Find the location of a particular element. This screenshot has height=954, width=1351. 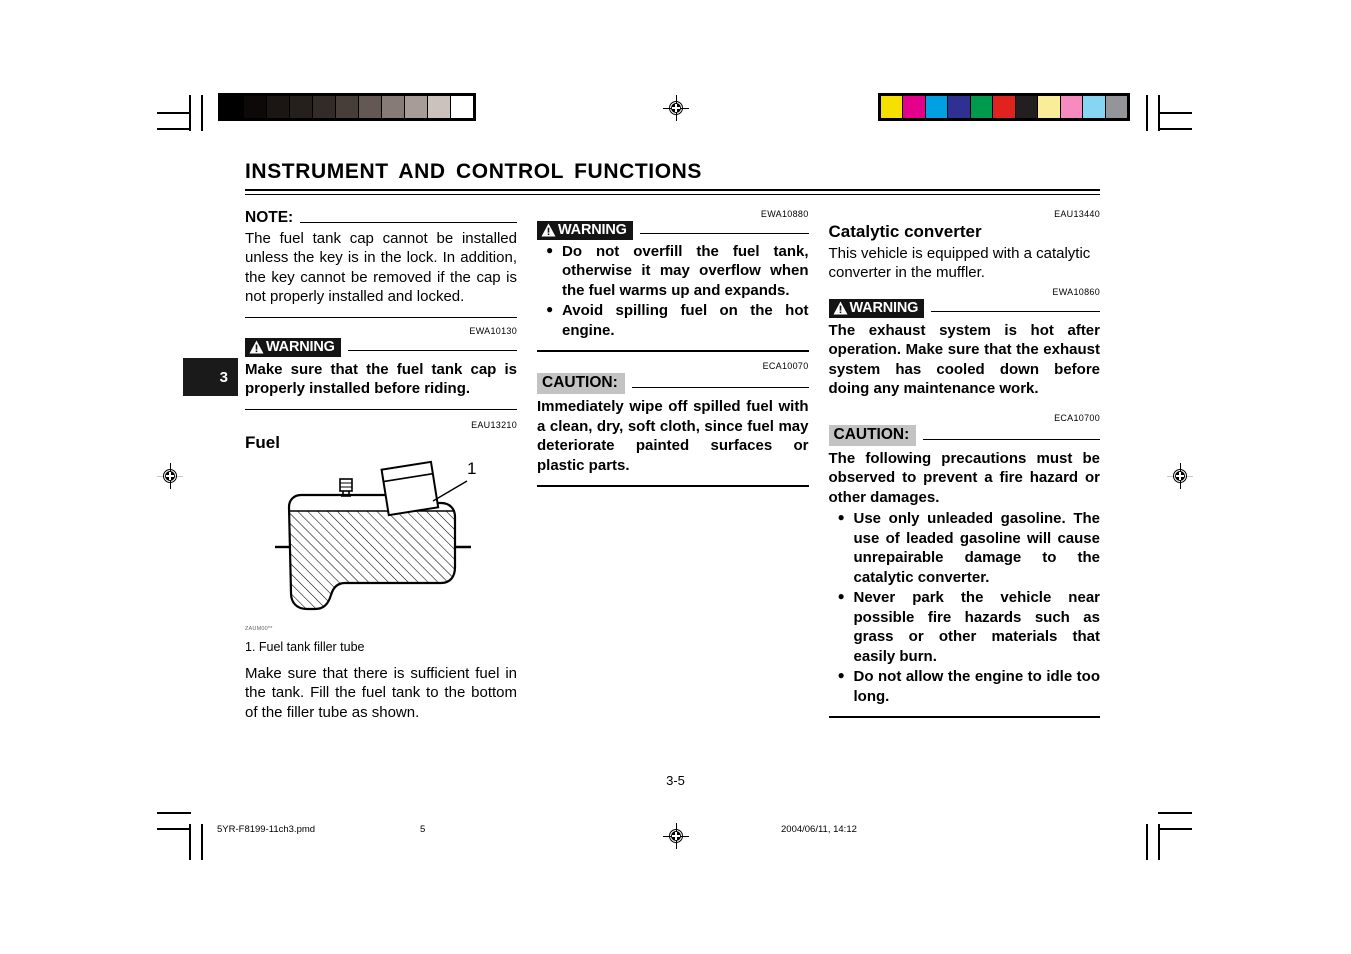

crop-mark-top-right-v is located at coordinates (1159, 113).